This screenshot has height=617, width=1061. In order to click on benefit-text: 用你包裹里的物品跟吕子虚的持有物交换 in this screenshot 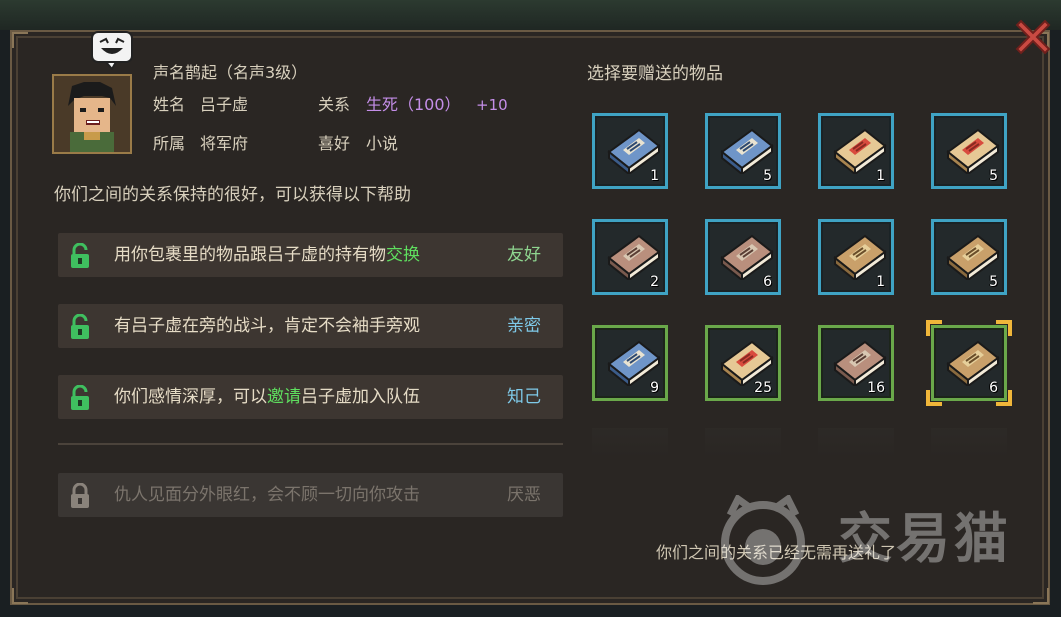, I will do `click(267, 255)`.